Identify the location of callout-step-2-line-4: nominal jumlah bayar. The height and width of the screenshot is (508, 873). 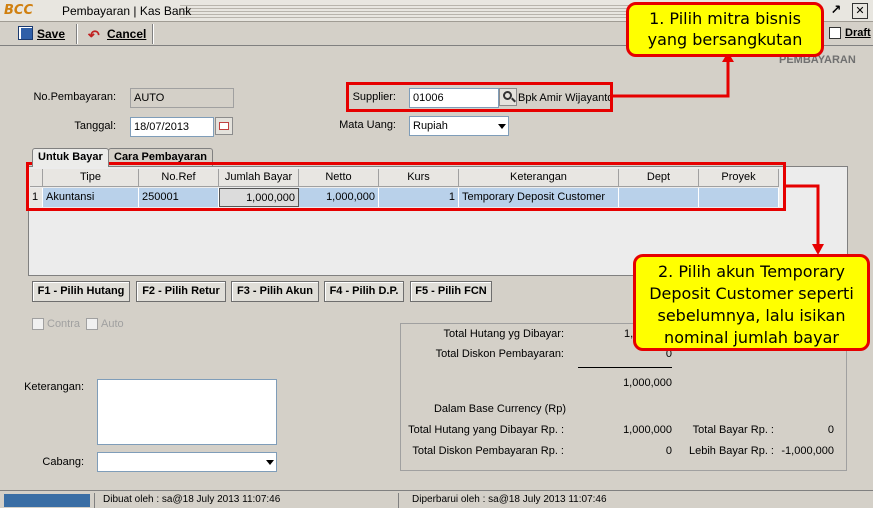
(751, 337).